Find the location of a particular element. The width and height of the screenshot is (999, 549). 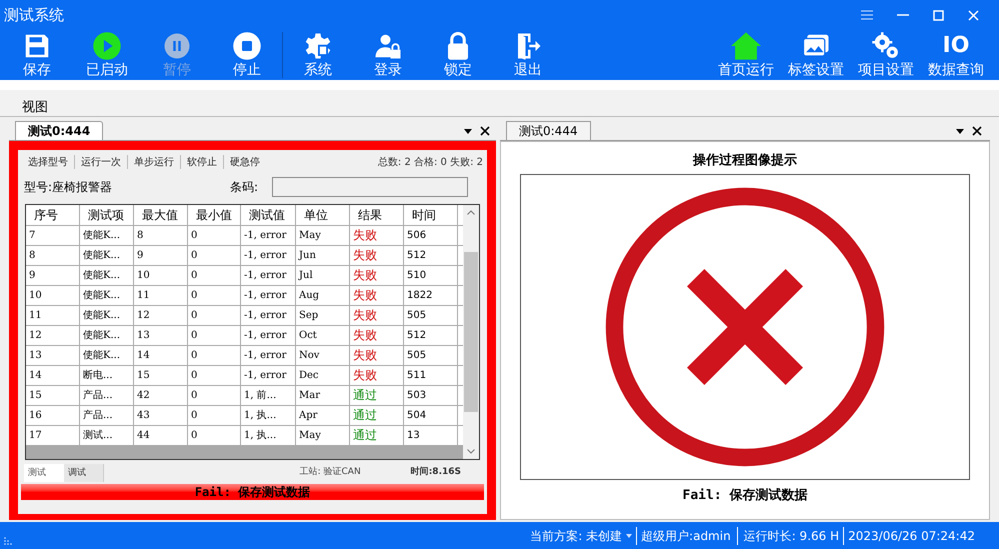

menu-icon is located at coordinates (867, 15).